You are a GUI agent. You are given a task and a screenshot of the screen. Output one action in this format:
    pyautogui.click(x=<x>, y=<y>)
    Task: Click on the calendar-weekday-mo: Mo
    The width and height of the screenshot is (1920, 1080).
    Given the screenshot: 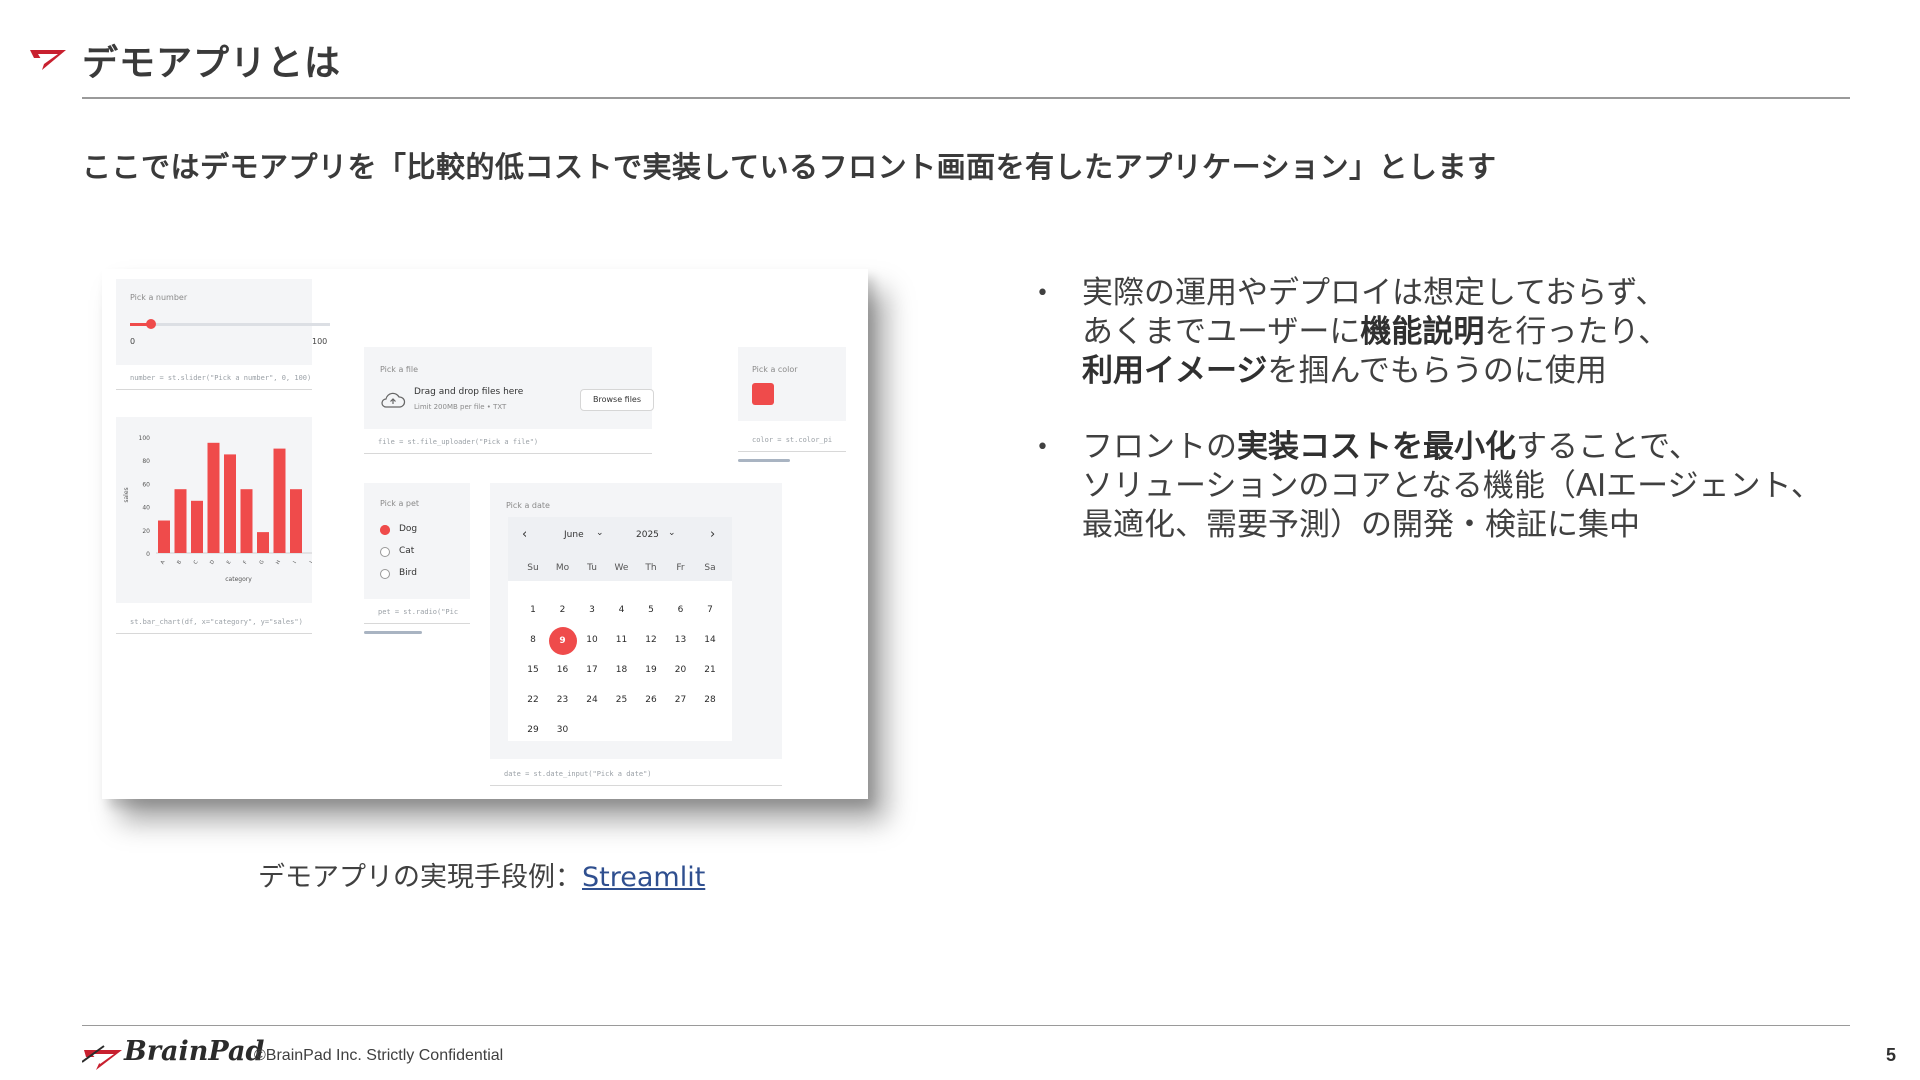 What is the action you would take?
    pyautogui.click(x=562, y=568)
    